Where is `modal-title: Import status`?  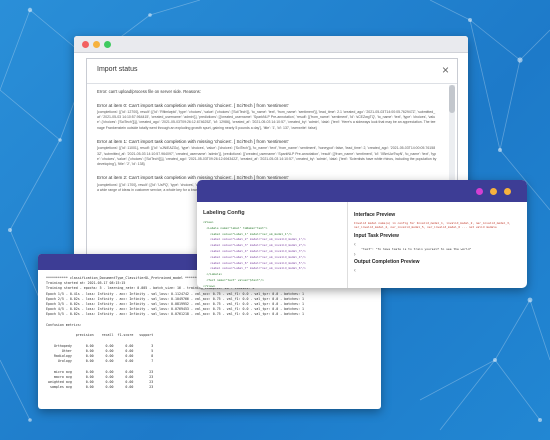
modal-title: Import status is located at coordinates (117, 69).